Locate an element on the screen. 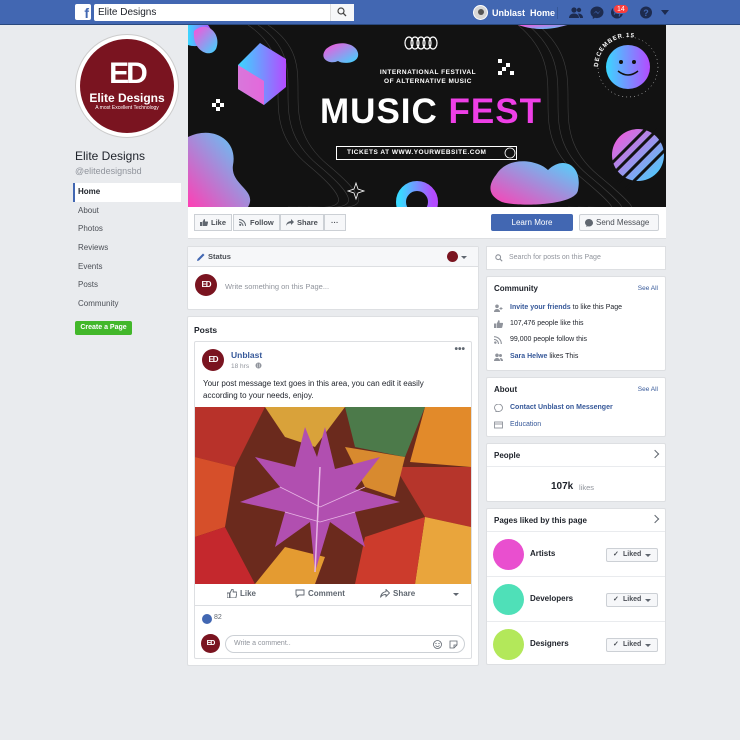  post-timestamp: 18 hrs is located at coordinates (246, 366).